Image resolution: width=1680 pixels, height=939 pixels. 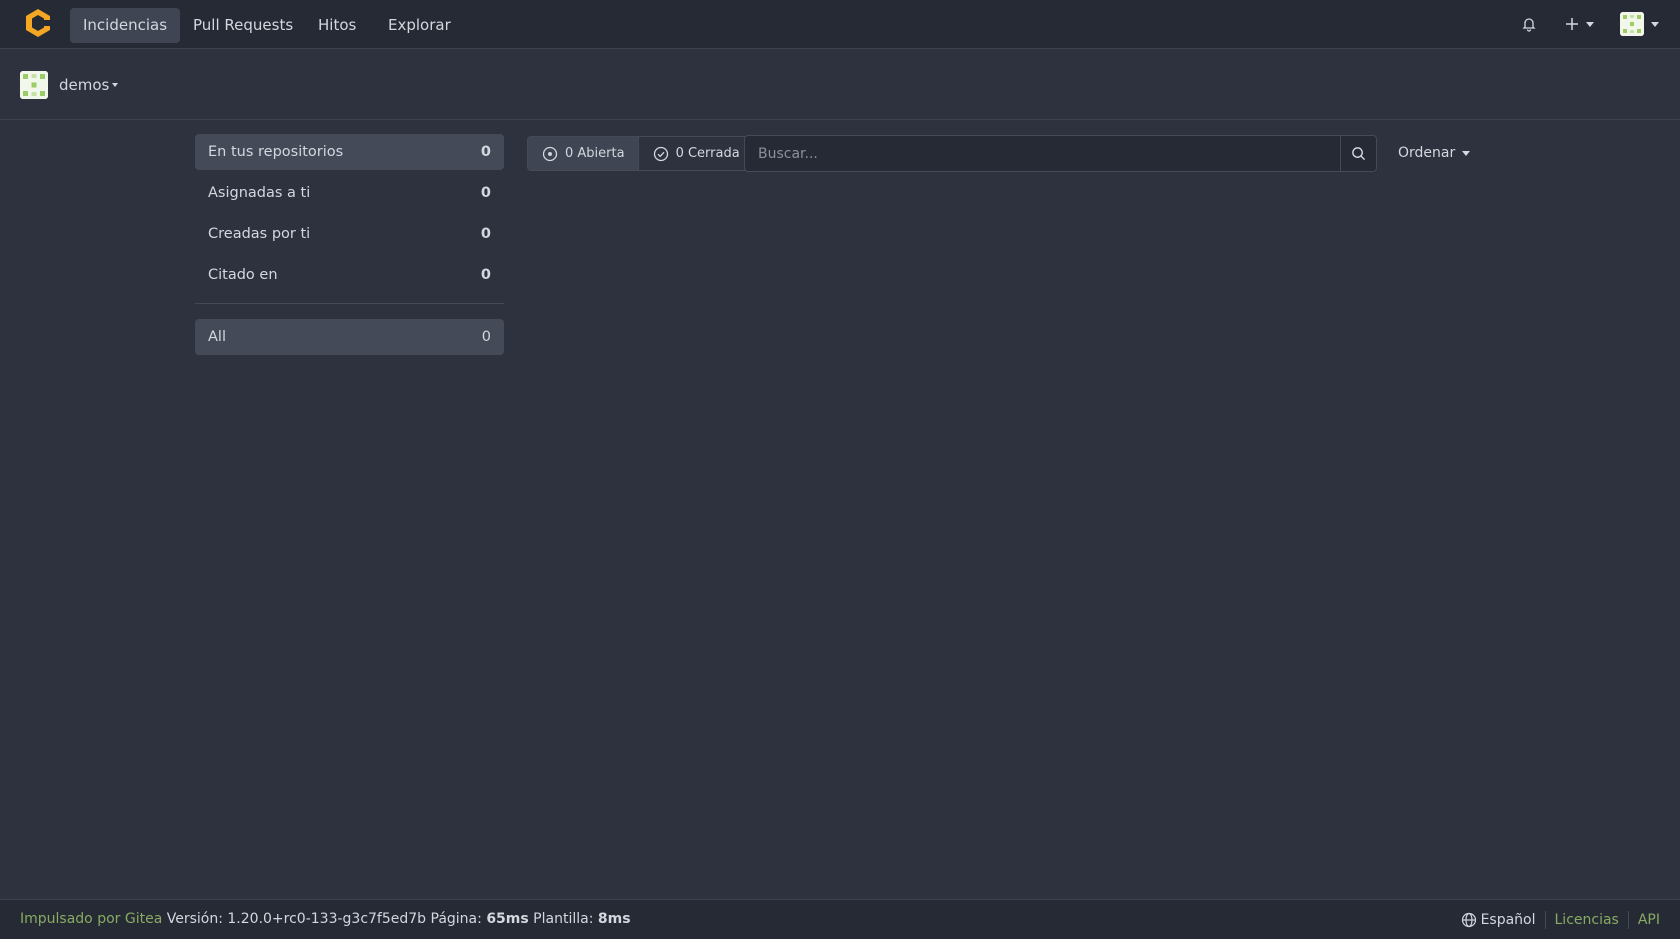 What do you see at coordinates (456, 919) in the screenshot?
I see `page-time-label: Página:` at bounding box center [456, 919].